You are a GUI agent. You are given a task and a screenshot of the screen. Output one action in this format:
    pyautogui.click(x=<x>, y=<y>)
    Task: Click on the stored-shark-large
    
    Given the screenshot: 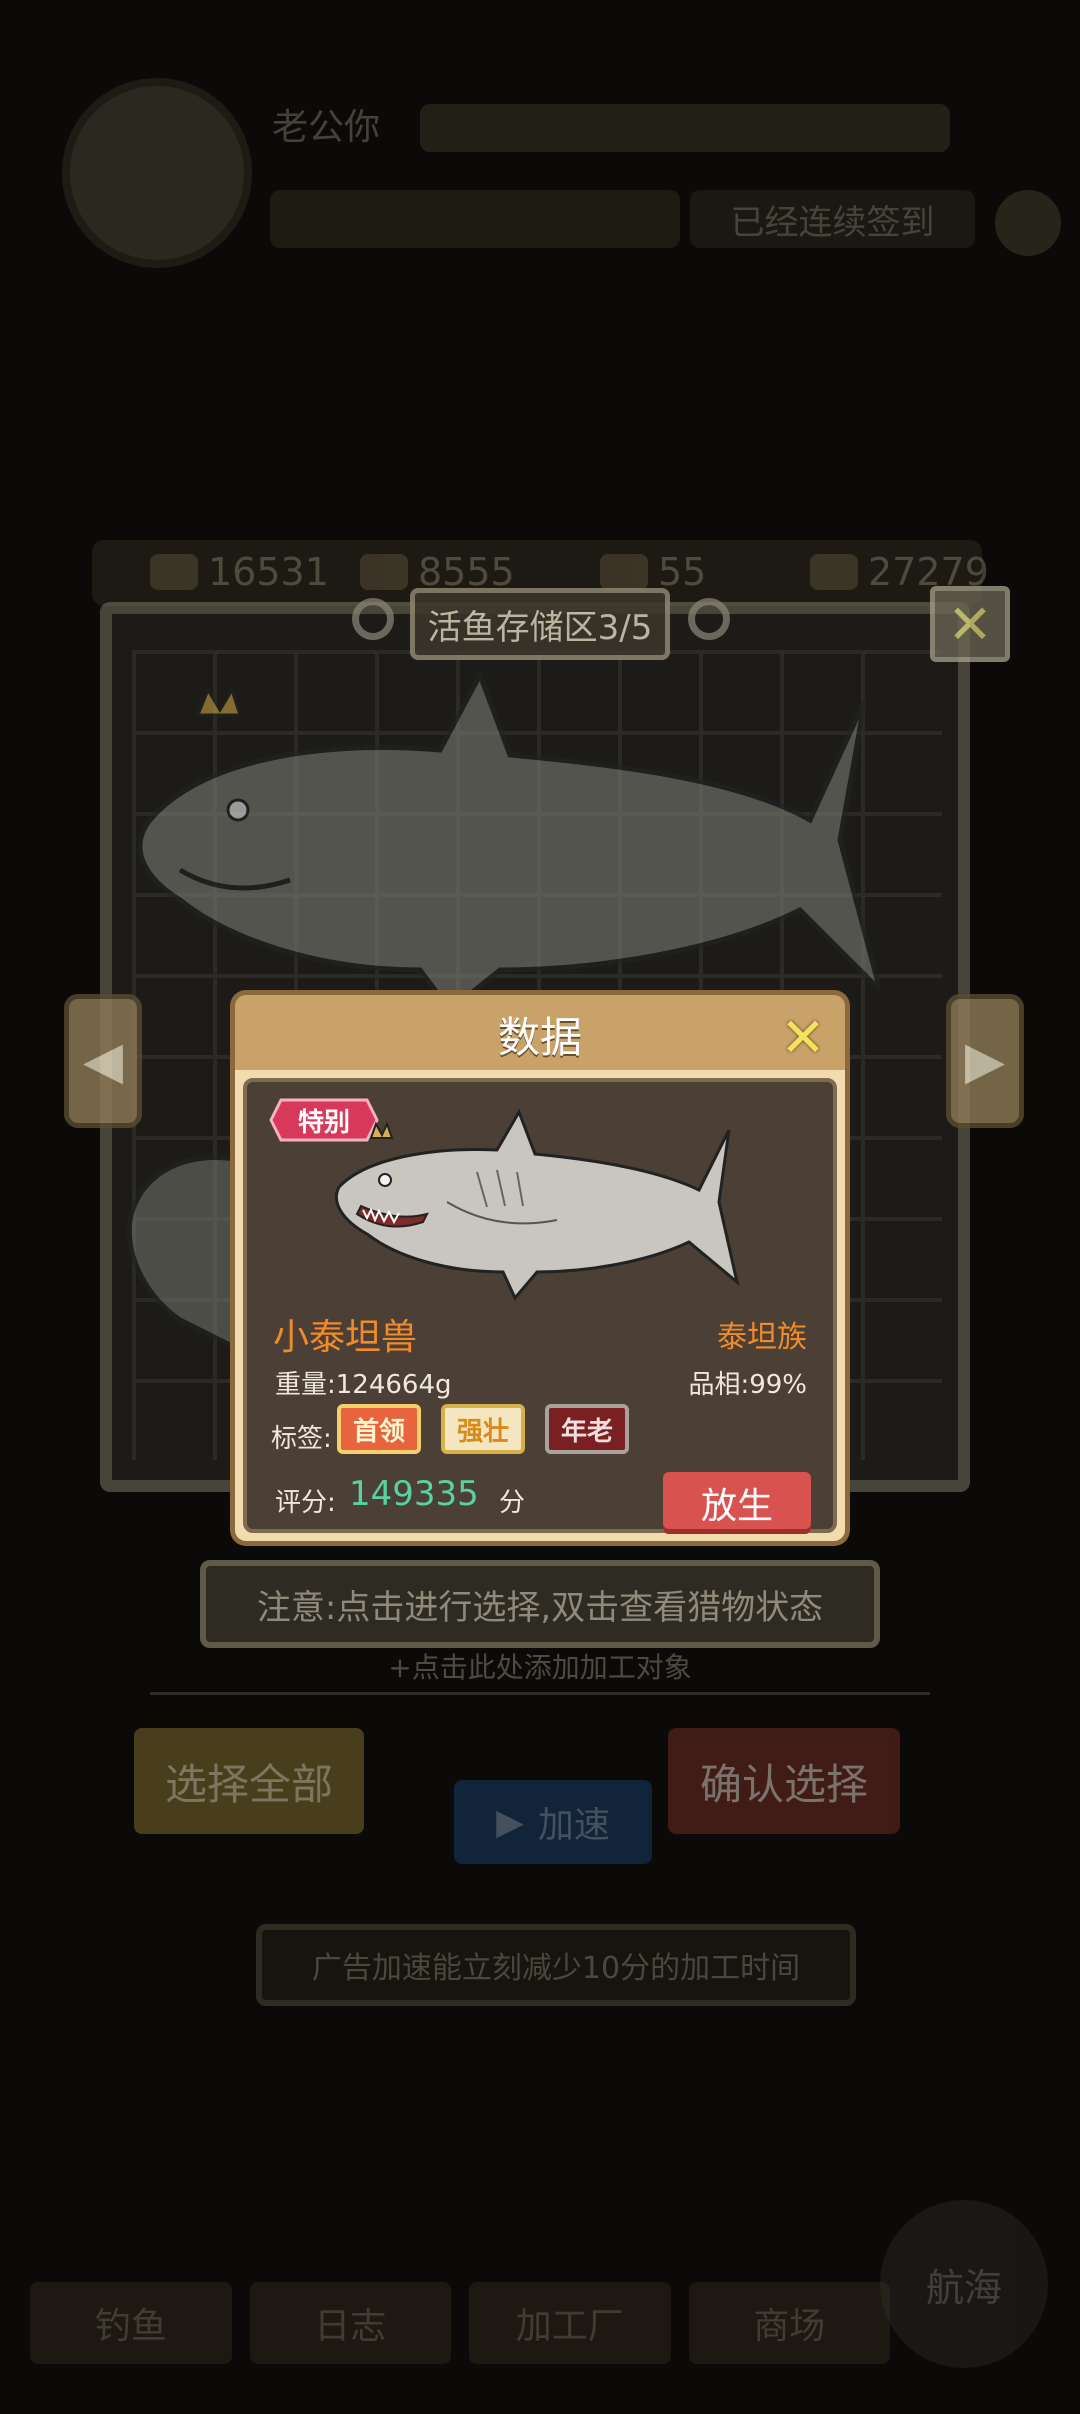 What is the action you would take?
    pyautogui.click(x=500, y=835)
    